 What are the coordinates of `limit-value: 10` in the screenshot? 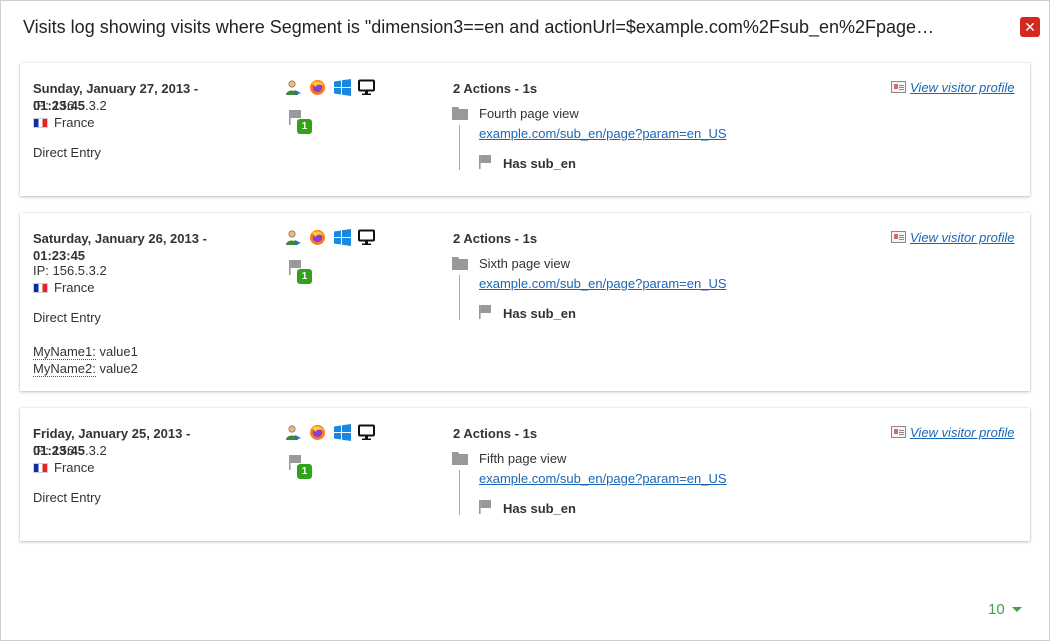 It's located at (996, 609).